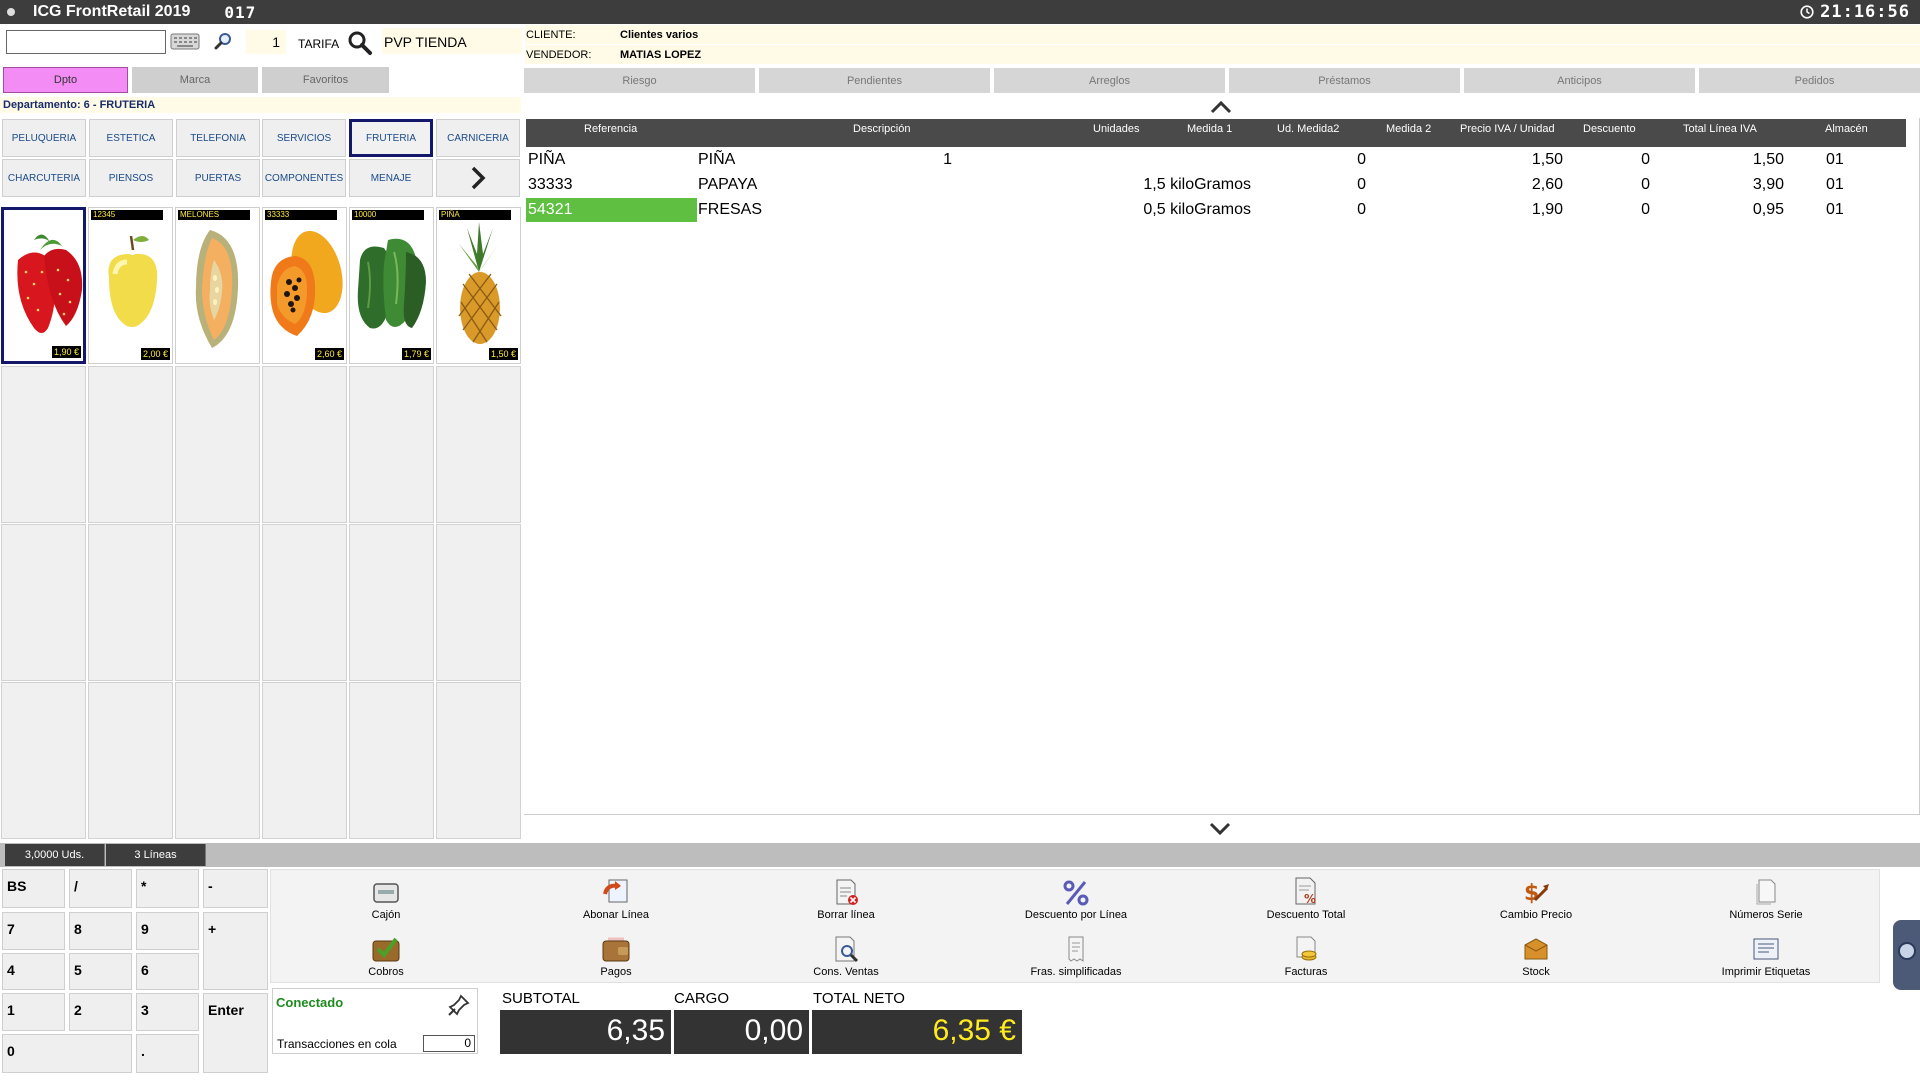  I want to click on family-carniceria: CARNICERIA, so click(478, 138).